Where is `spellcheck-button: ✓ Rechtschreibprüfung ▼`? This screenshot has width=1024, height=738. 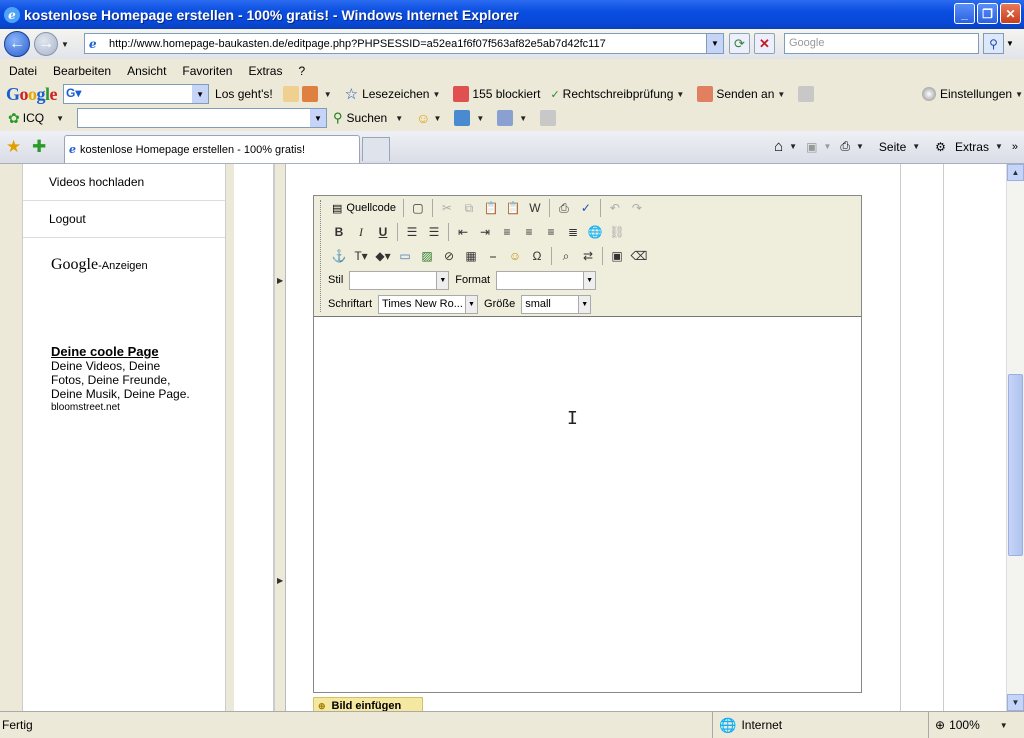
spellcheck-button: ✓ Rechtschreibprüfung ▼ is located at coordinates (618, 94).